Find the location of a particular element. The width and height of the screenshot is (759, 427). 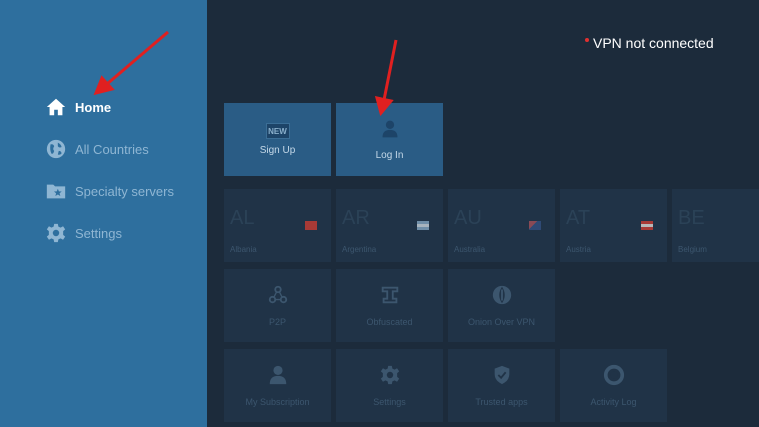

globe-icon is located at coordinates (56, 149).